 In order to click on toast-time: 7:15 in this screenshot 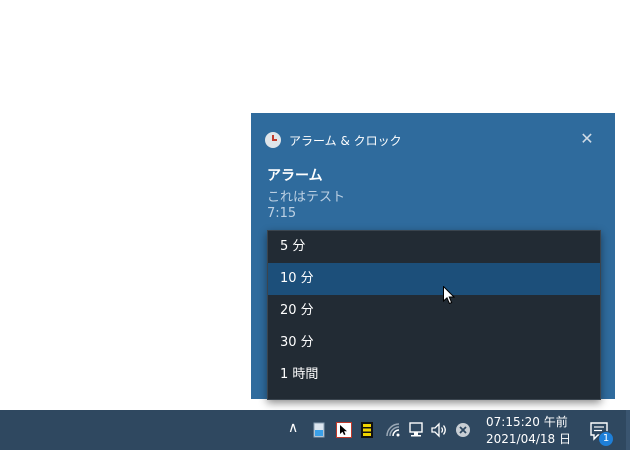, I will do `click(282, 213)`.